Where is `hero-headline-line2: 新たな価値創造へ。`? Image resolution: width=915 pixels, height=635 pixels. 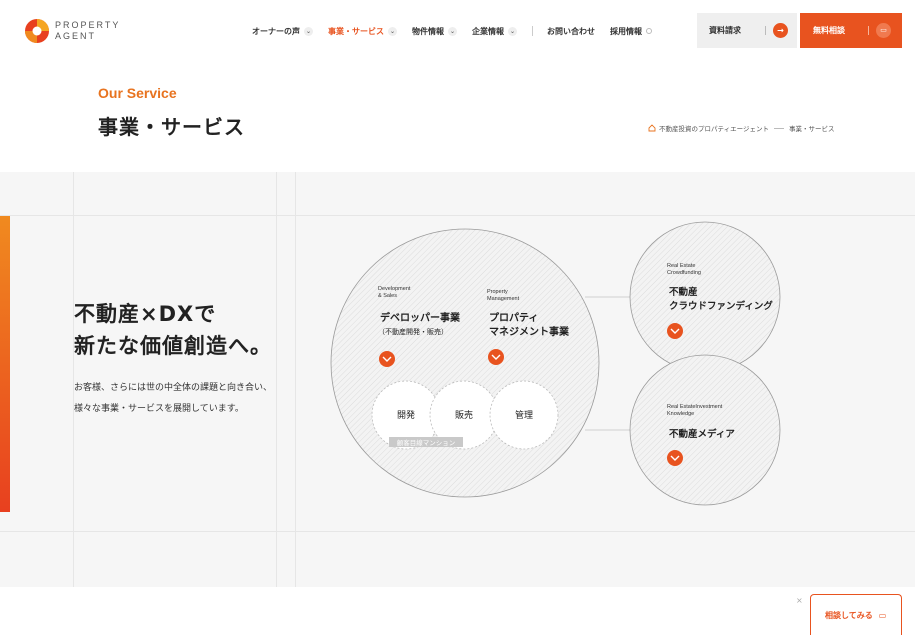
hero-headline-line2: 新たな価値創造へ。 is located at coordinates (173, 346).